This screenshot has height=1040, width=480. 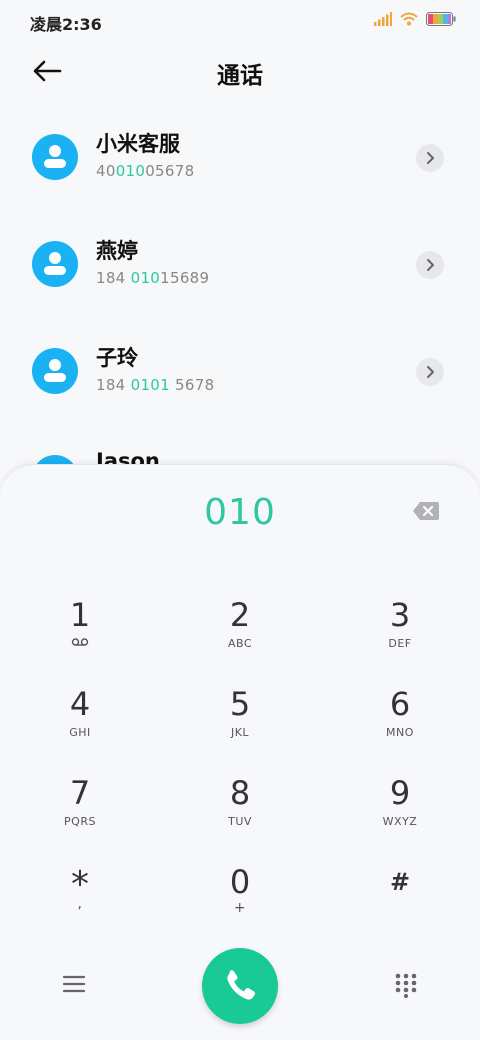 What do you see at coordinates (80, 815) in the screenshot?
I see `key-7: 7 PQRS` at bounding box center [80, 815].